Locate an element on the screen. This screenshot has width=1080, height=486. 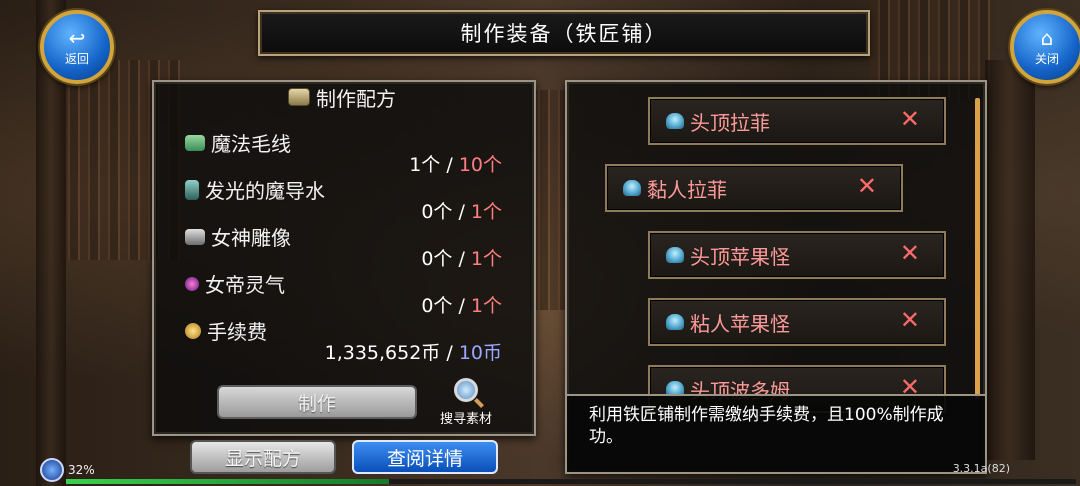
back-label: 返回 is located at coordinates (76, 58).